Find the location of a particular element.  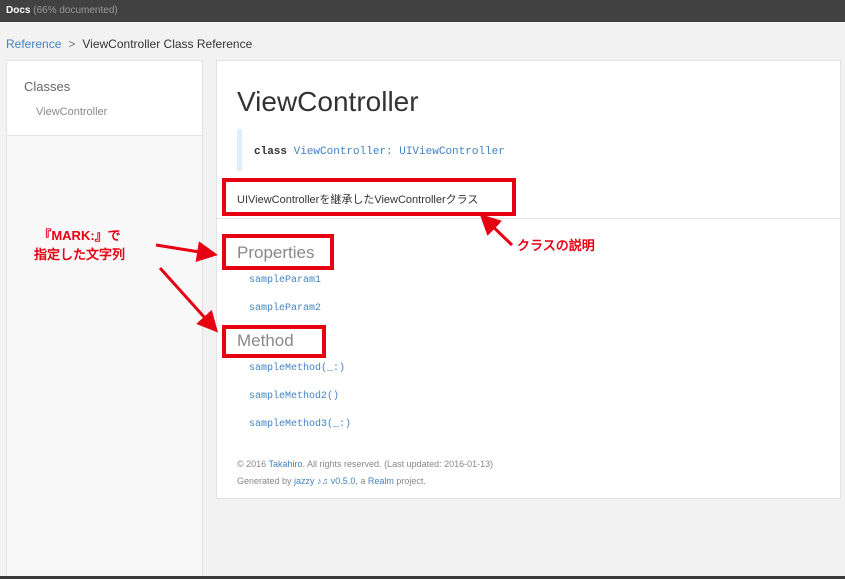

arrow-to-description is located at coordinates (496, 230).